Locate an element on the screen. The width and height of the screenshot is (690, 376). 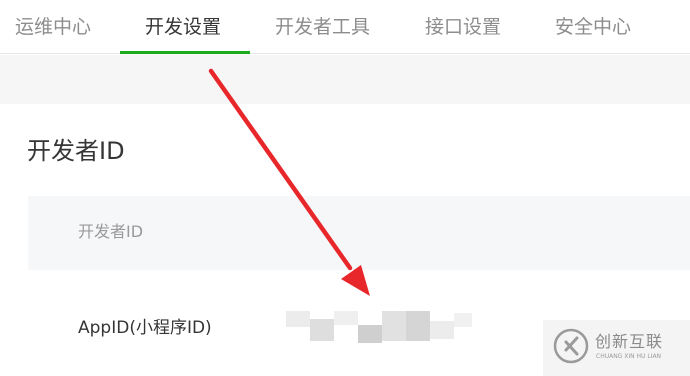
tab-dev-settings: 开发设置 is located at coordinates (183, 28).